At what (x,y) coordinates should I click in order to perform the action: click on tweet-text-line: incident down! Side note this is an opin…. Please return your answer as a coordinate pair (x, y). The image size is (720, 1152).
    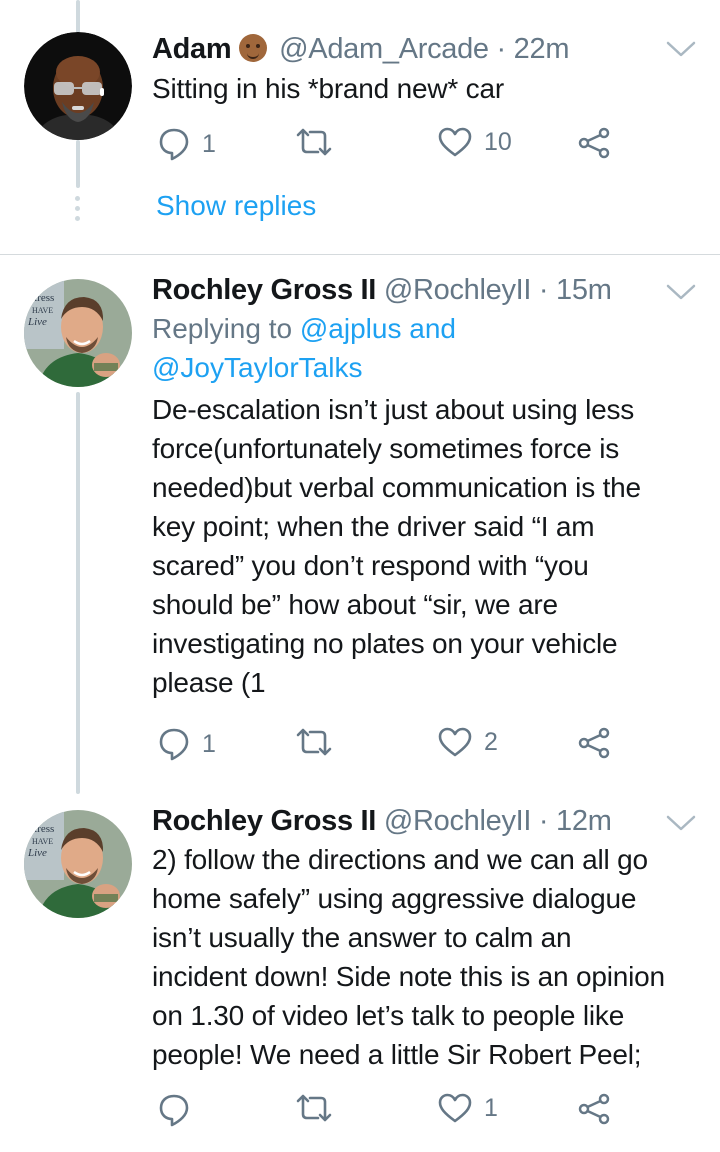
    Looking at the image, I should click on (408, 976).